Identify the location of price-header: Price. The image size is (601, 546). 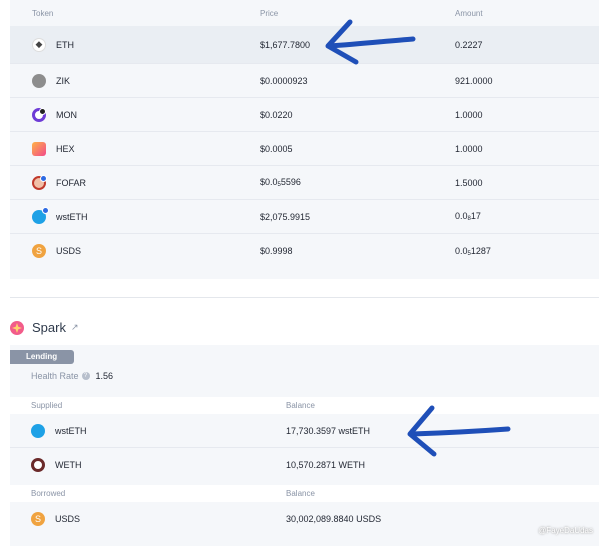
(269, 13).